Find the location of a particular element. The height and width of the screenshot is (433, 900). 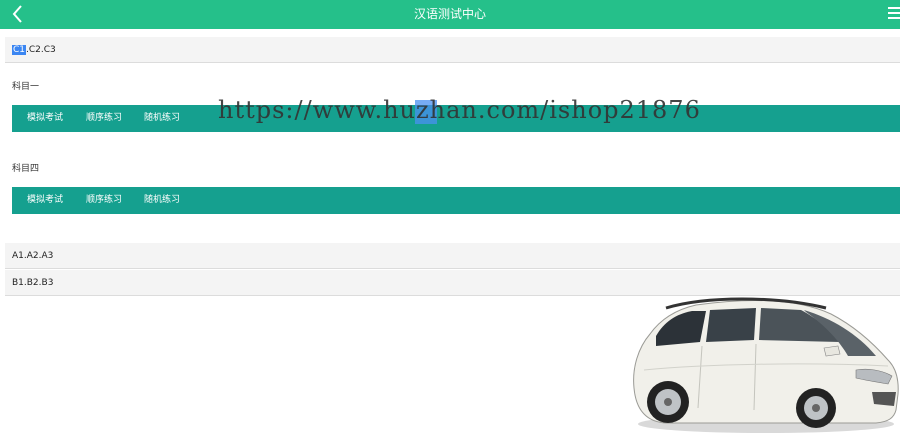

menu-button is located at coordinates (894, 15).